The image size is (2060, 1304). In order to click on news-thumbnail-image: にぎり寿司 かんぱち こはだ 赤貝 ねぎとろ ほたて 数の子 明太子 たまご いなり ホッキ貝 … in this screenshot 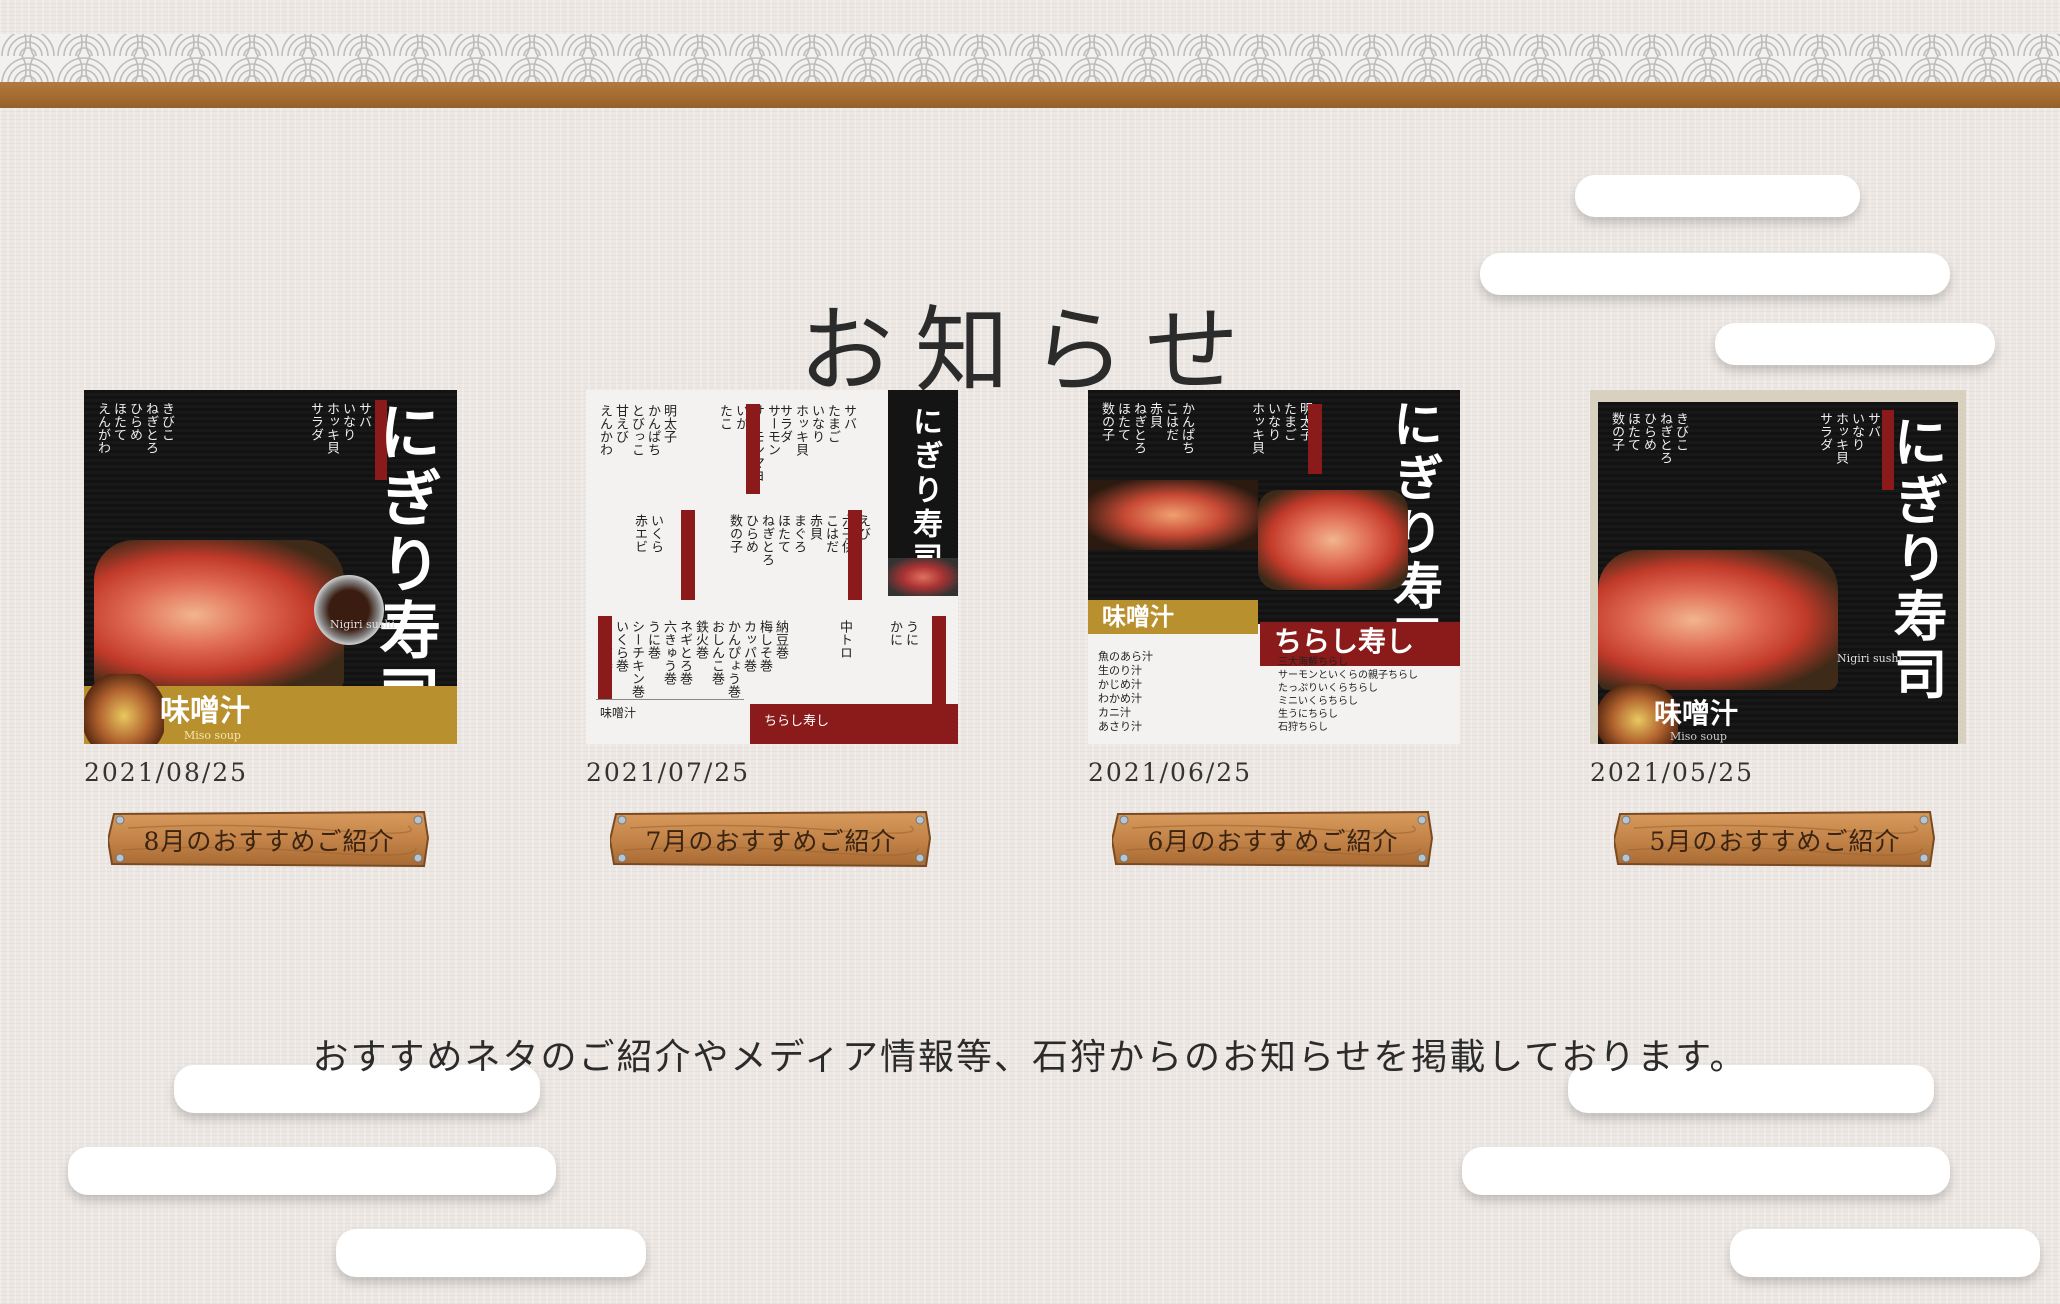, I will do `click(1274, 567)`.